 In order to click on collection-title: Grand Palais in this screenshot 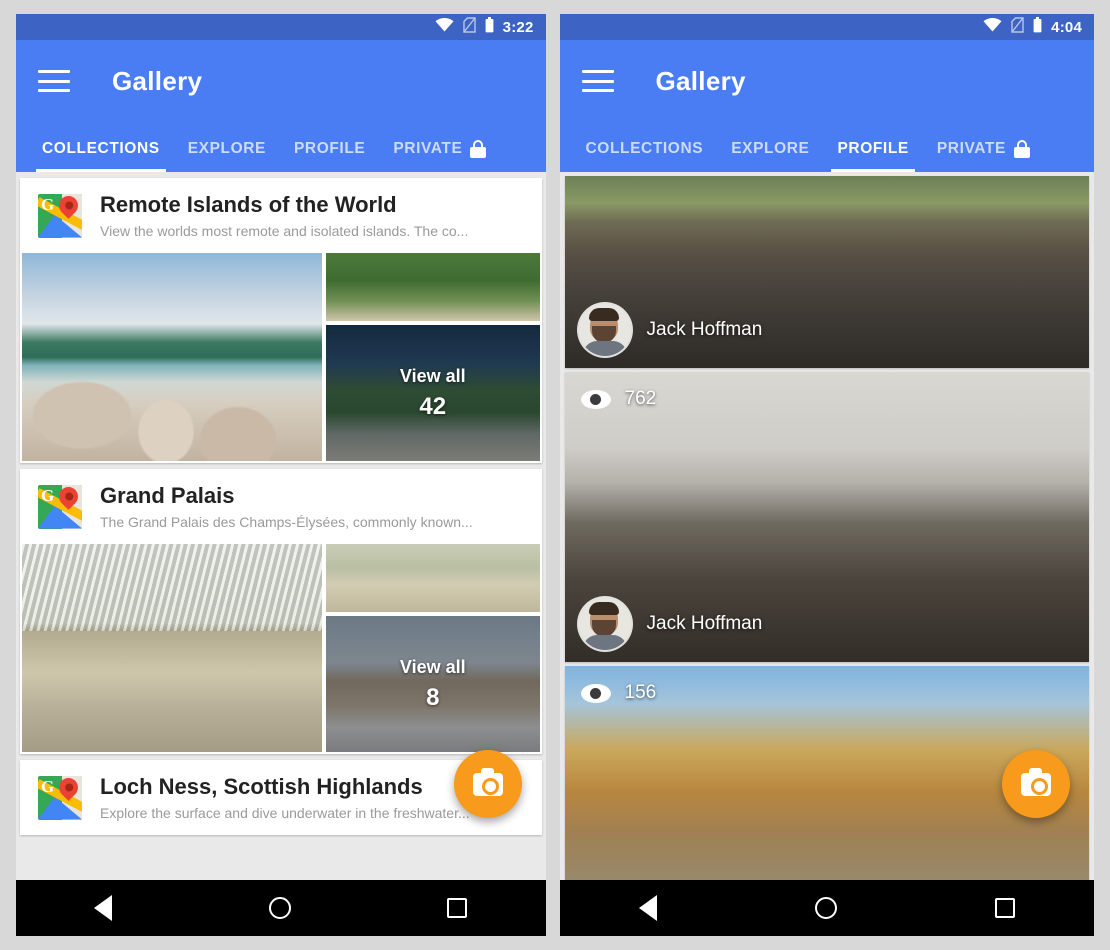, I will do `click(167, 495)`.